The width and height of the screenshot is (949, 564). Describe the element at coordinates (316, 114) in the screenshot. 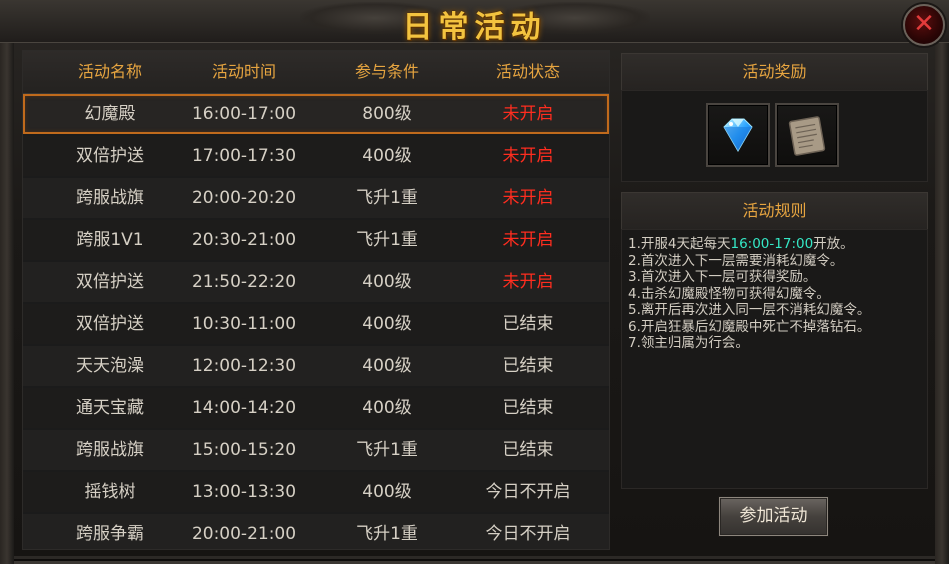

I see `table-row: 幻魔殿 16:00-17:00 800级 未开启` at that location.